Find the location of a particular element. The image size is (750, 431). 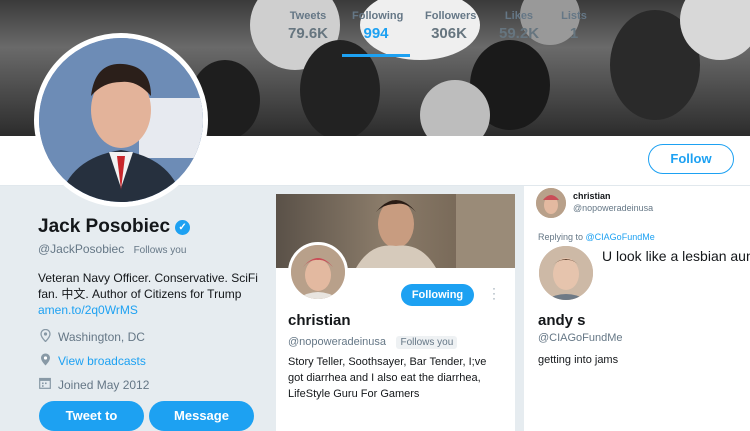

stat-lists-value: 1 is located at coordinates (574, 33).